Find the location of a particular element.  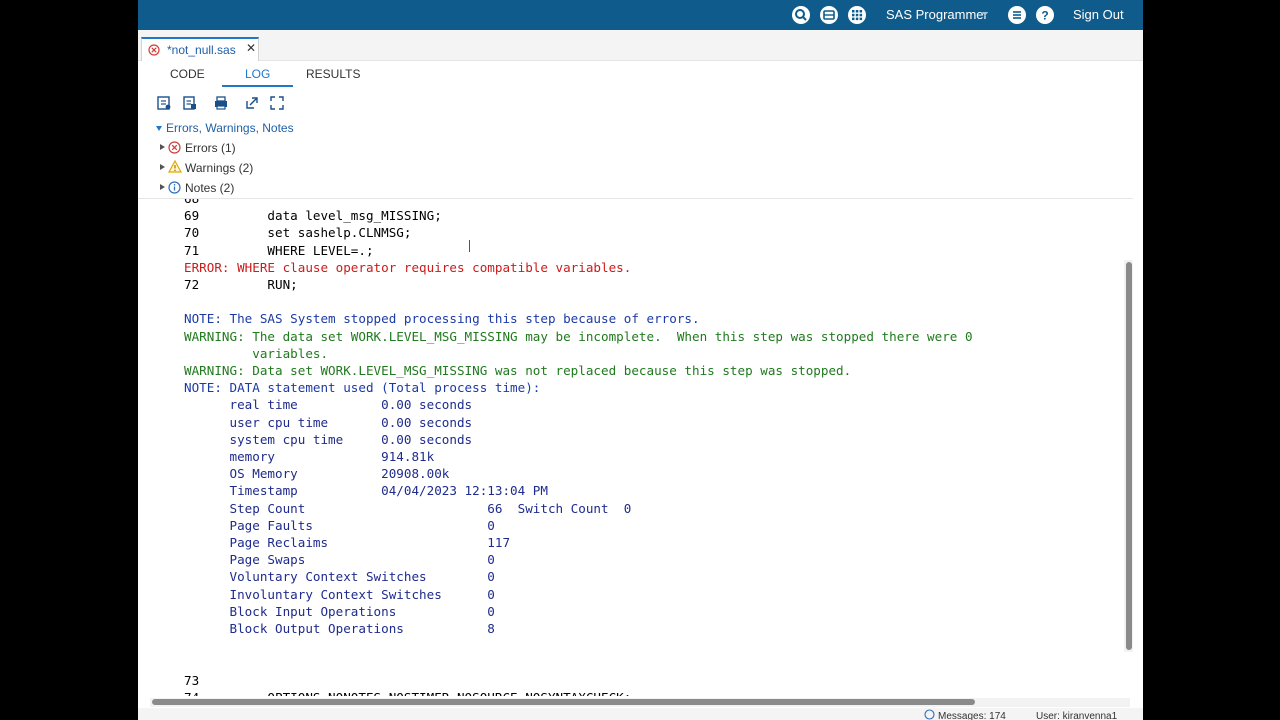

file-tab: *not_null.sas ✕ is located at coordinates (200, 49).